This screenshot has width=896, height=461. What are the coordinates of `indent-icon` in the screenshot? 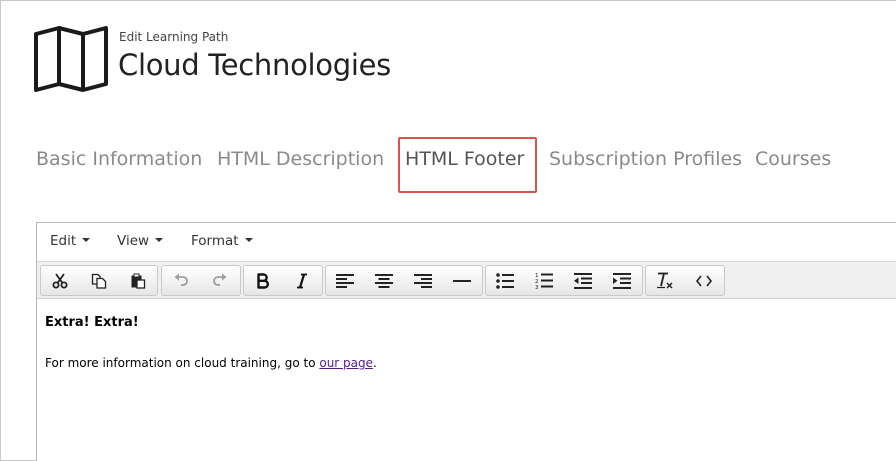 It's located at (622, 280).